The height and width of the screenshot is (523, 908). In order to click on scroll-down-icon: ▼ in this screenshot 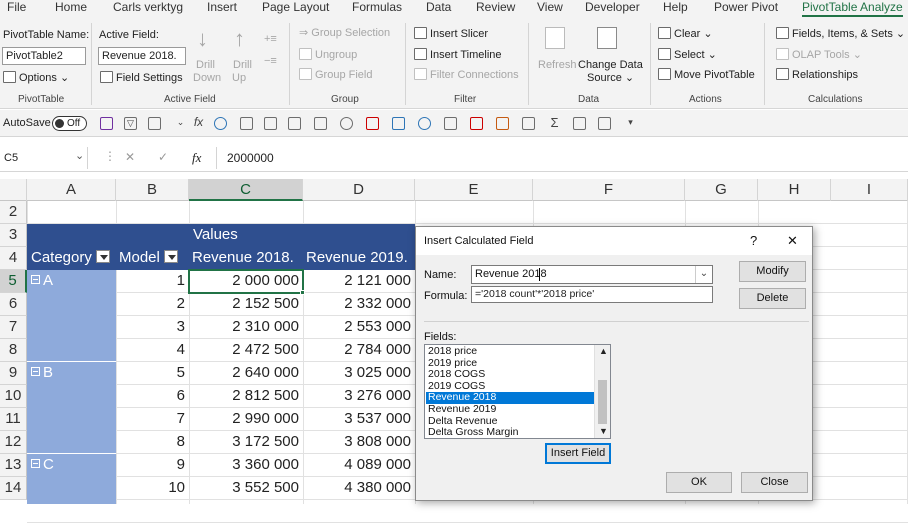, I will do `click(603, 431)`.